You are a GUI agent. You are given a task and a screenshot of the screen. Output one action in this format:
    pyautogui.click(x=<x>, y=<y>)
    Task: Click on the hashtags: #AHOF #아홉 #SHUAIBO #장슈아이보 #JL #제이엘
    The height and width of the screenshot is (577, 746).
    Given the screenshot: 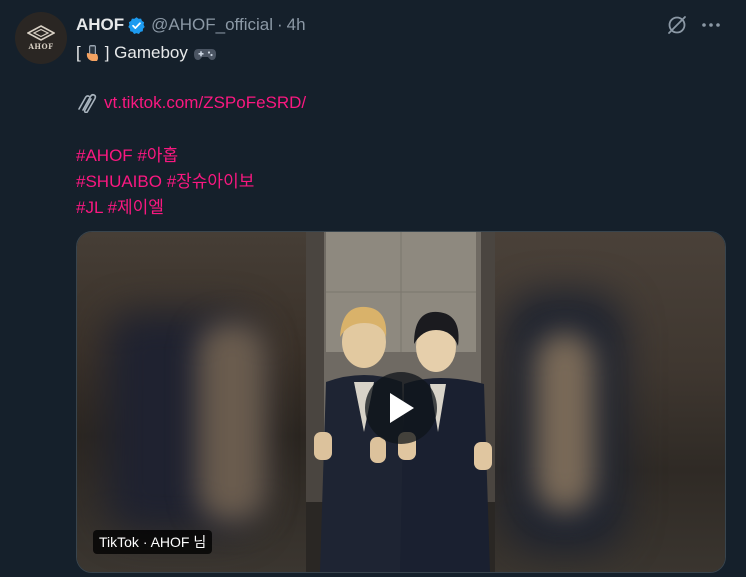 What is the action you would take?
    pyautogui.click(x=165, y=182)
    